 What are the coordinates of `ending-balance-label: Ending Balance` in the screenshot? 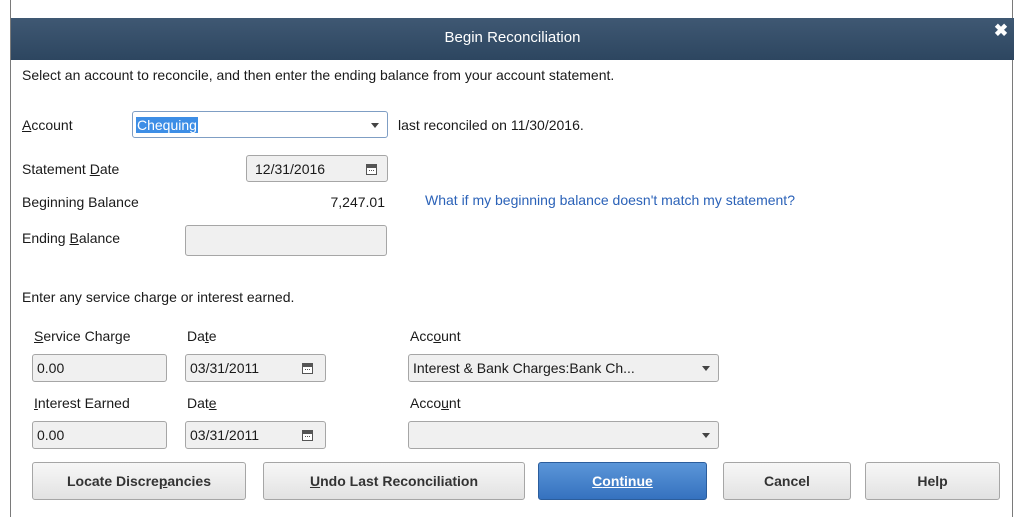 It's located at (71, 238).